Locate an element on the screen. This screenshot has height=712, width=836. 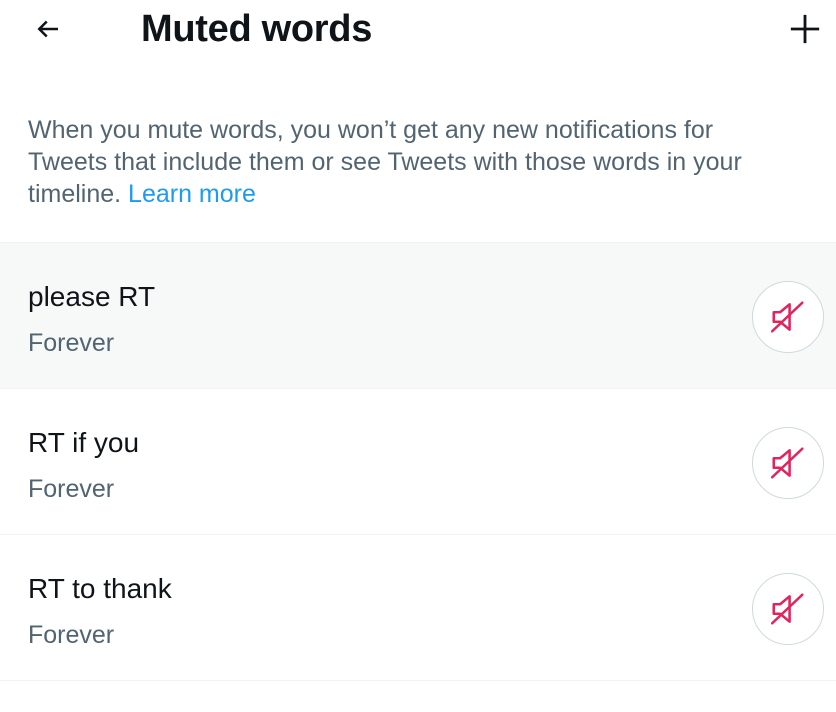
plus-icon is located at coordinates (805, 29).